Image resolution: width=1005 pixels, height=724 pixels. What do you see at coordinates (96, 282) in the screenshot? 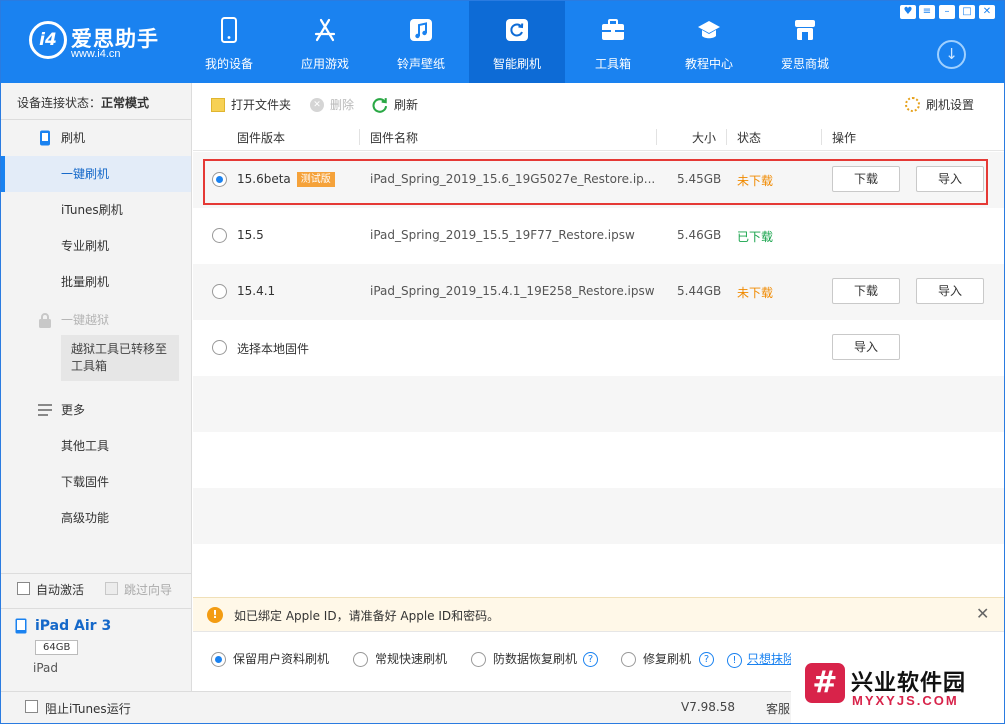
I see `sidebar-item-batch-flash: 批量刷机` at bounding box center [96, 282].